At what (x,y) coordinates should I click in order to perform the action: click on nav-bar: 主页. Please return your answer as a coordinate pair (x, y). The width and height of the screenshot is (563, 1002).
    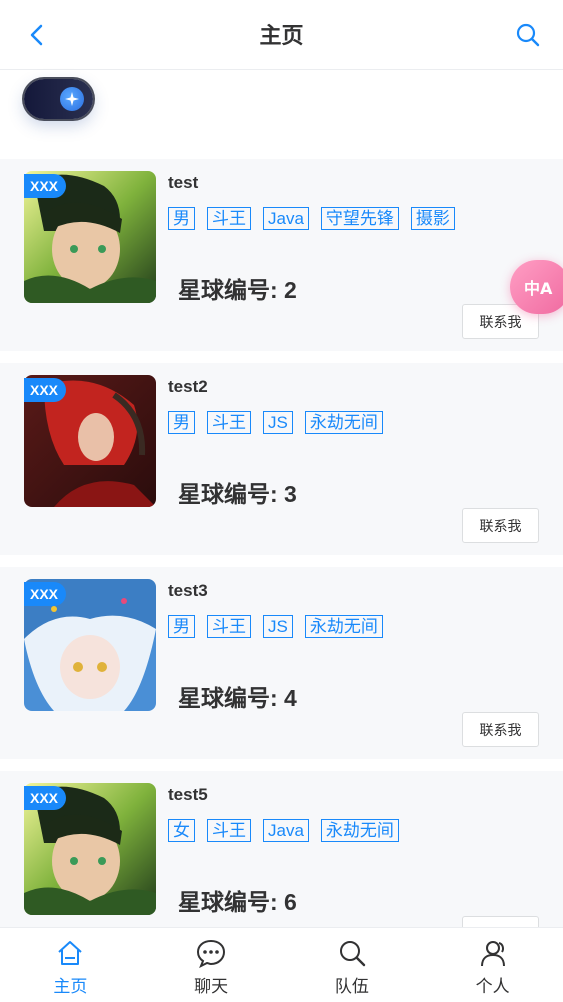
    Looking at the image, I should click on (281, 35).